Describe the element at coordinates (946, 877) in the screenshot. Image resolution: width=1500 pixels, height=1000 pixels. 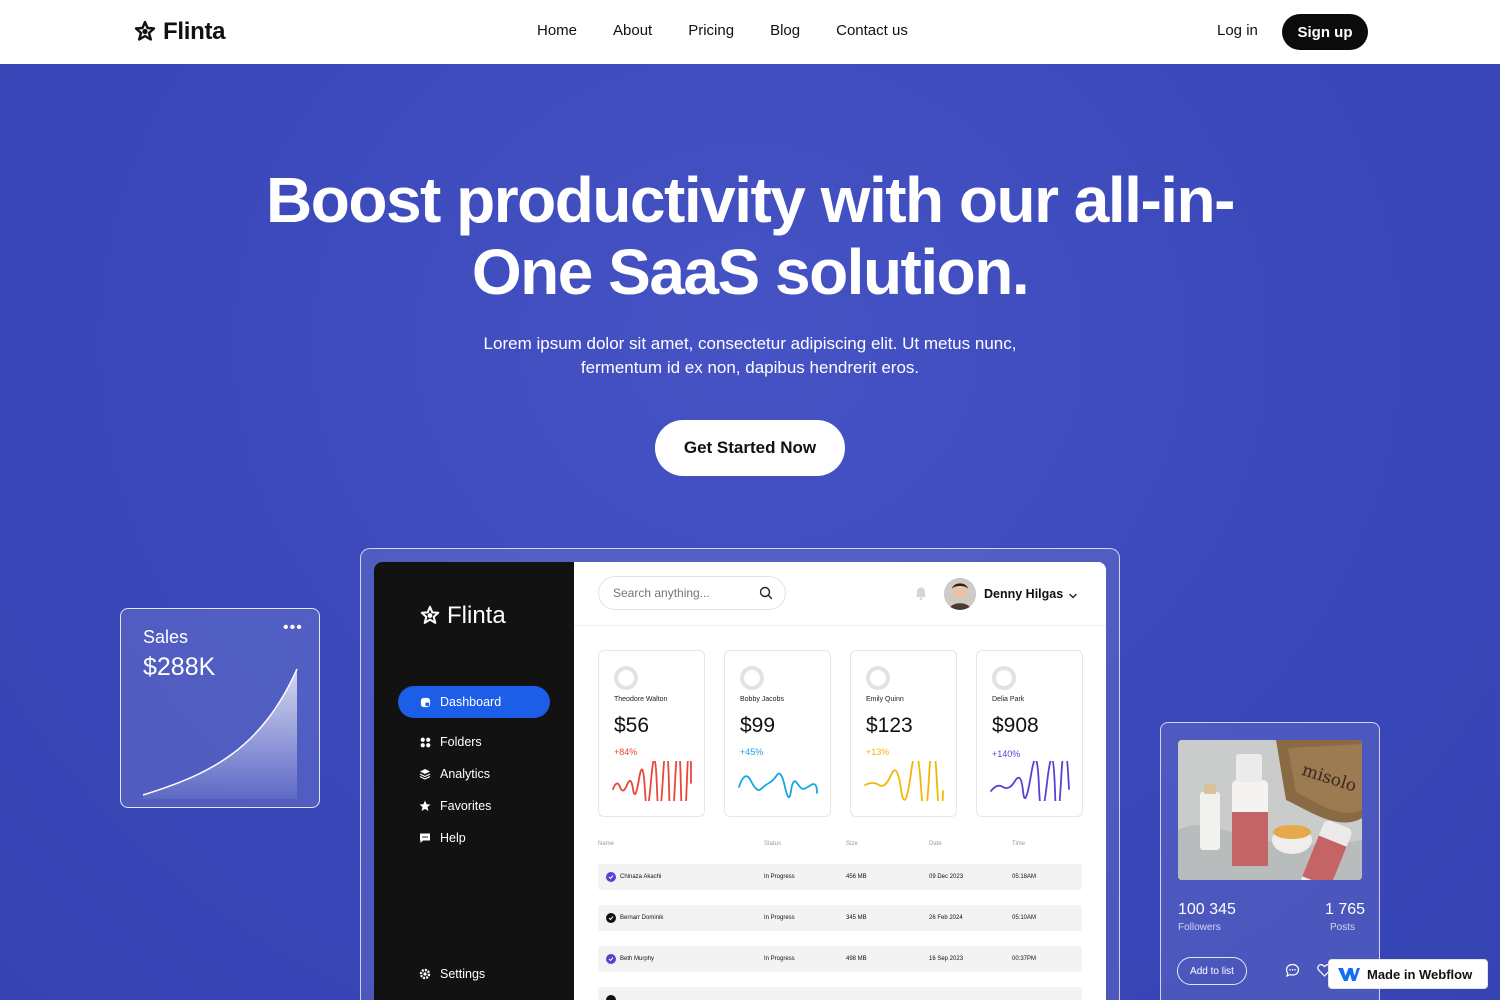
I see `cell-date: 09 Dec 2023` at that location.